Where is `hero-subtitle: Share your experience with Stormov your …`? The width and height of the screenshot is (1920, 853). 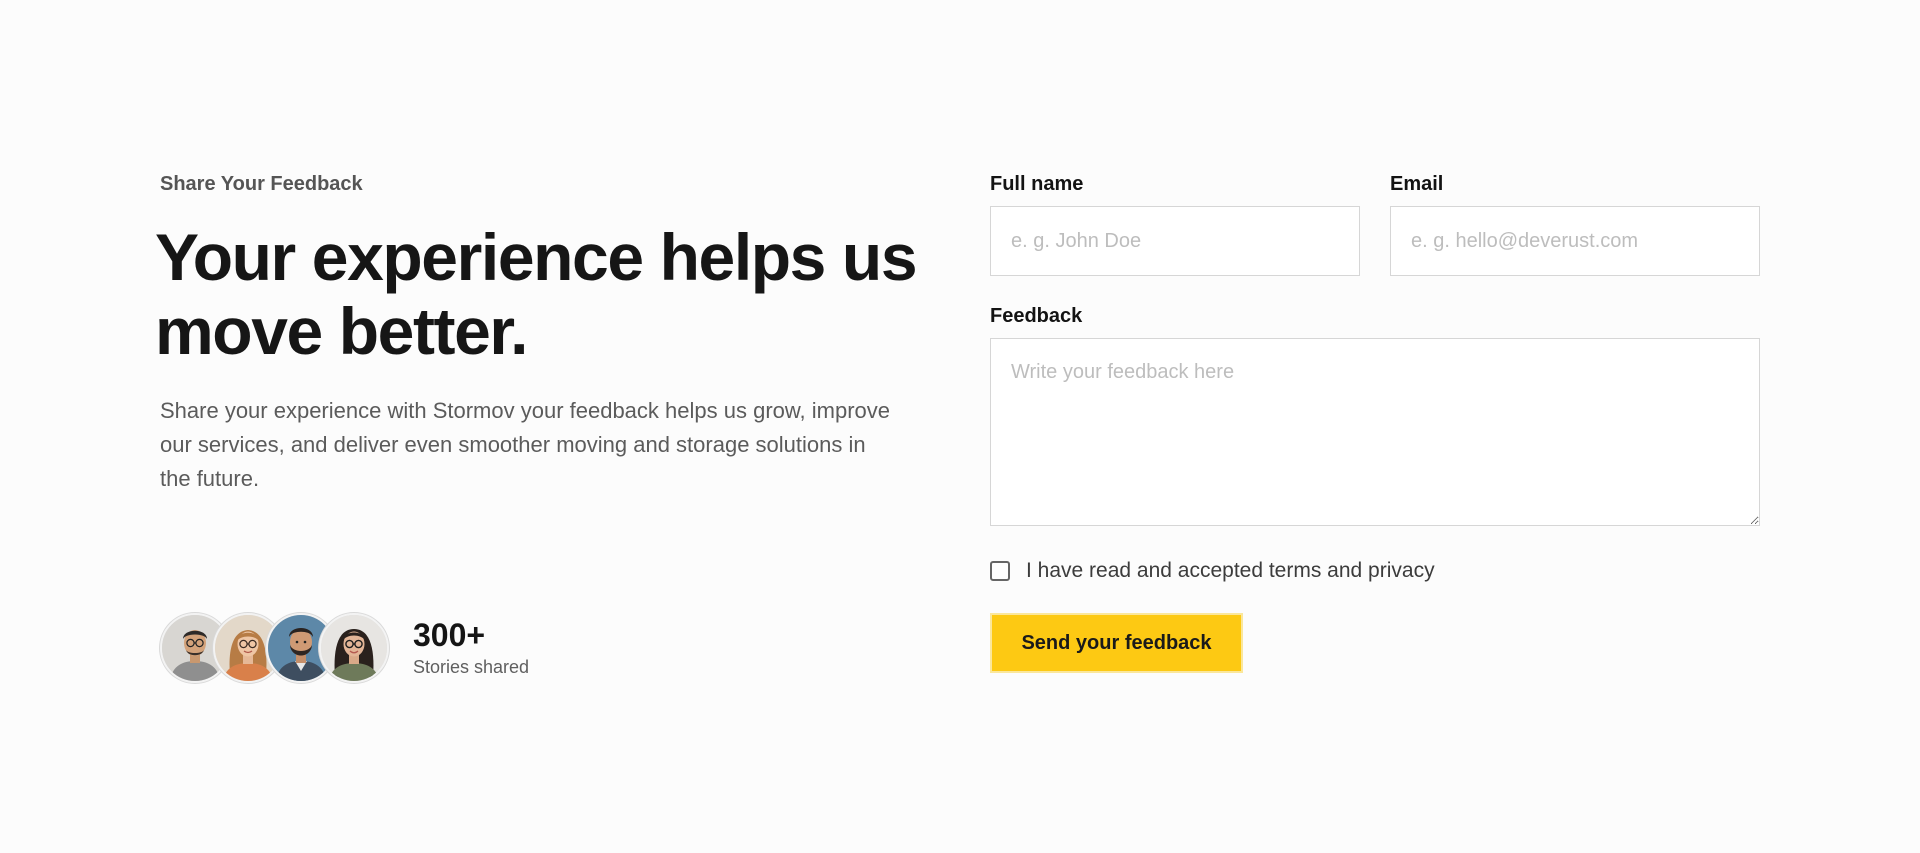
hero-subtitle: Share your experience with Stormov your … is located at coordinates (525, 444).